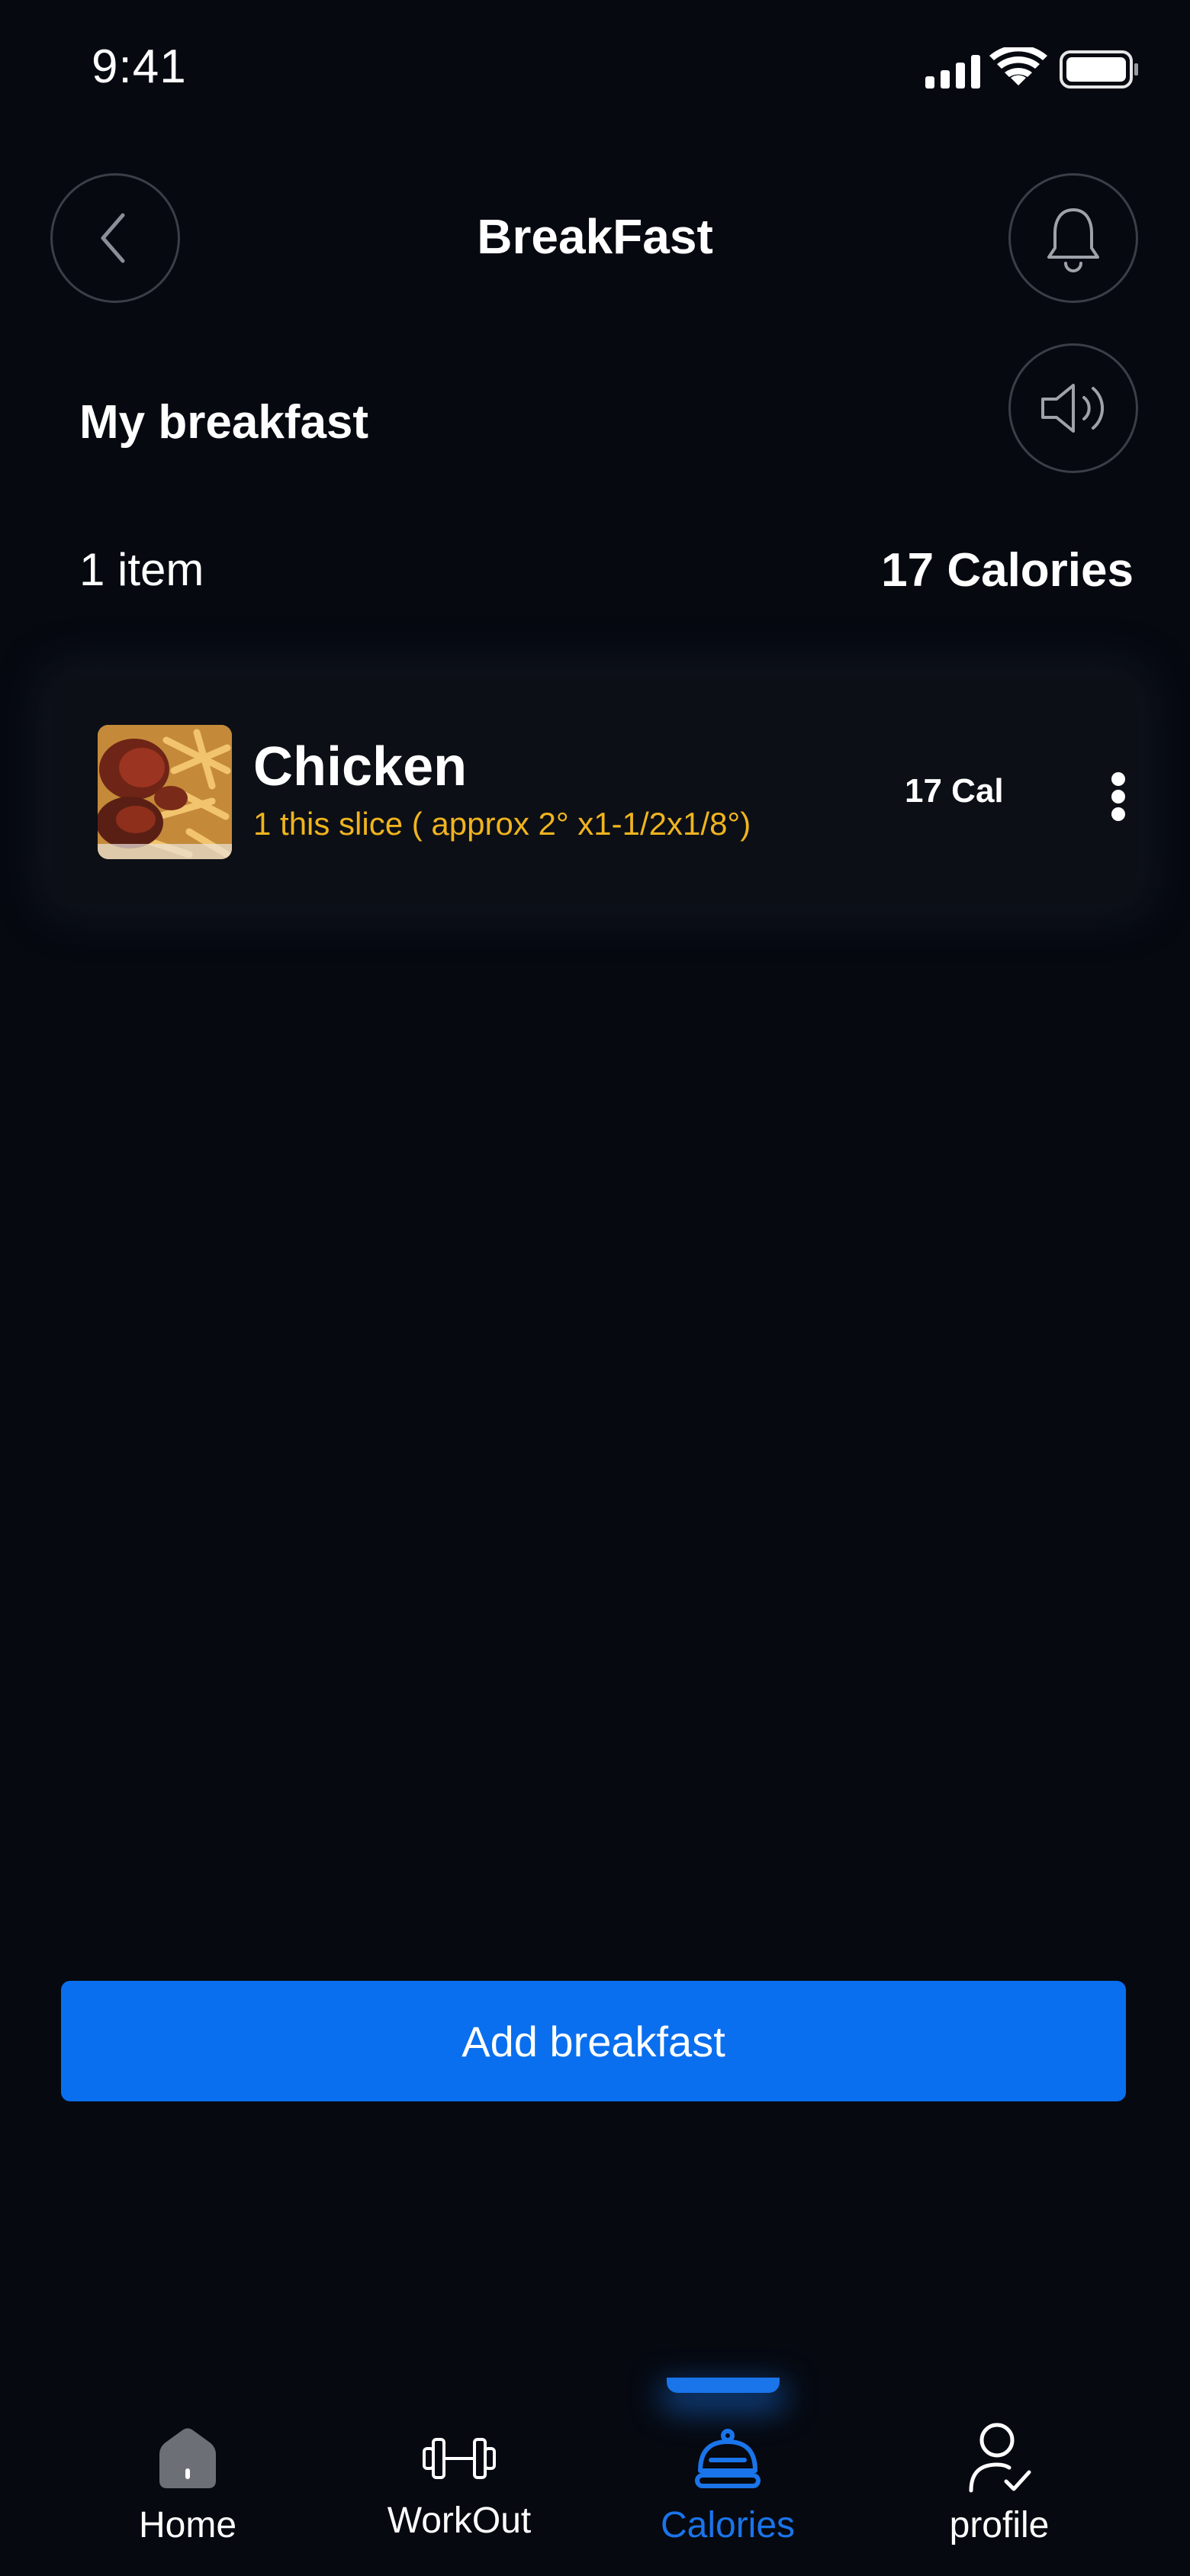 Image resolution: width=1190 pixels, height=2576 pixels. Describe the element at coordinates (187, 2525) in the screenshot. I see `nav-label-home: Home` at that location.